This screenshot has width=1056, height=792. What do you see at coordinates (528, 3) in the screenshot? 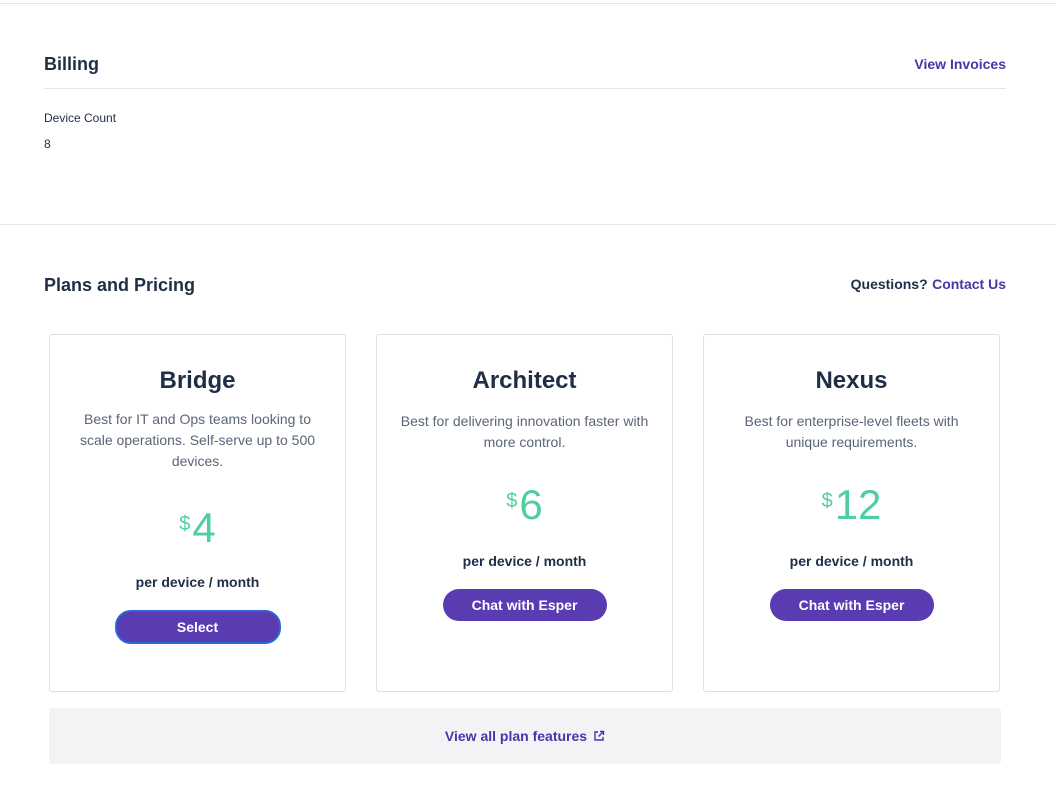
I see `top-divider` at bounding box center [528, 3].